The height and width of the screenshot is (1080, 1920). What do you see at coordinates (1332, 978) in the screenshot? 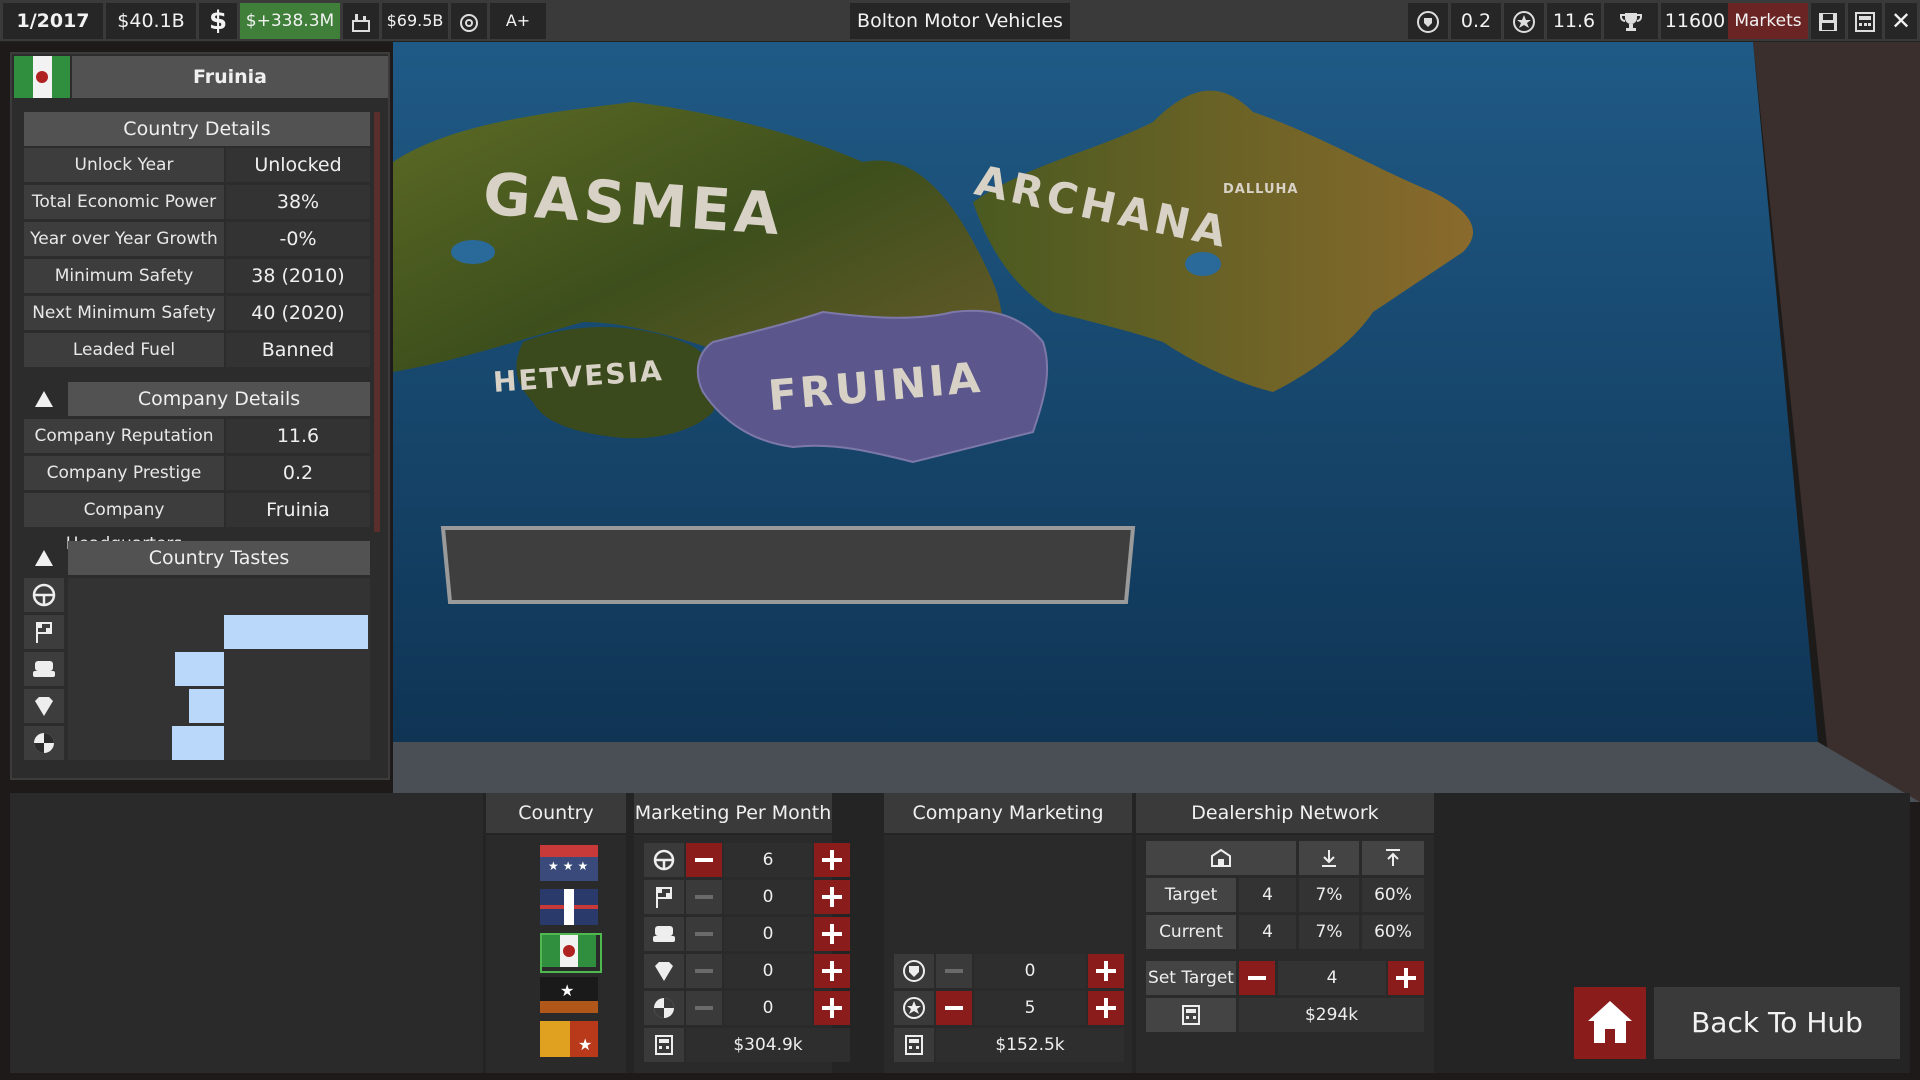
I see `set-target-value: 4` at bounding box center [1332, 978].